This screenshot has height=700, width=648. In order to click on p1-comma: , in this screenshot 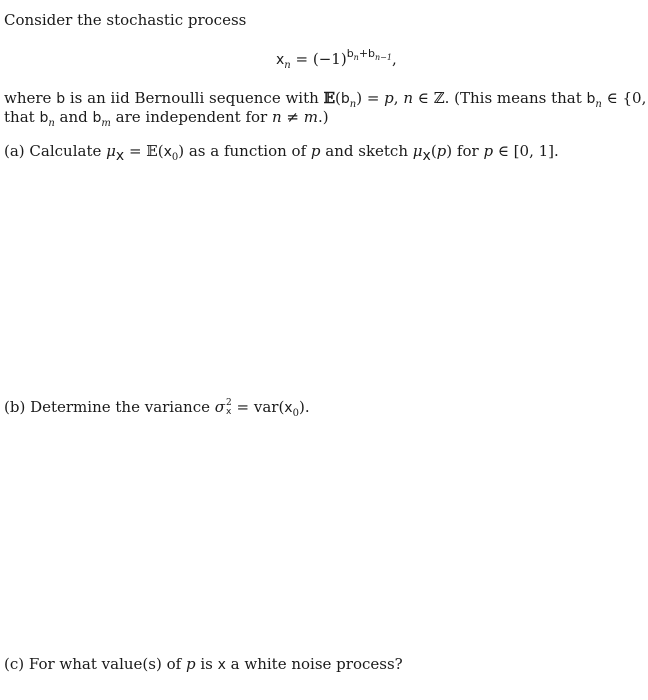, I will do `click(398, 98)`.